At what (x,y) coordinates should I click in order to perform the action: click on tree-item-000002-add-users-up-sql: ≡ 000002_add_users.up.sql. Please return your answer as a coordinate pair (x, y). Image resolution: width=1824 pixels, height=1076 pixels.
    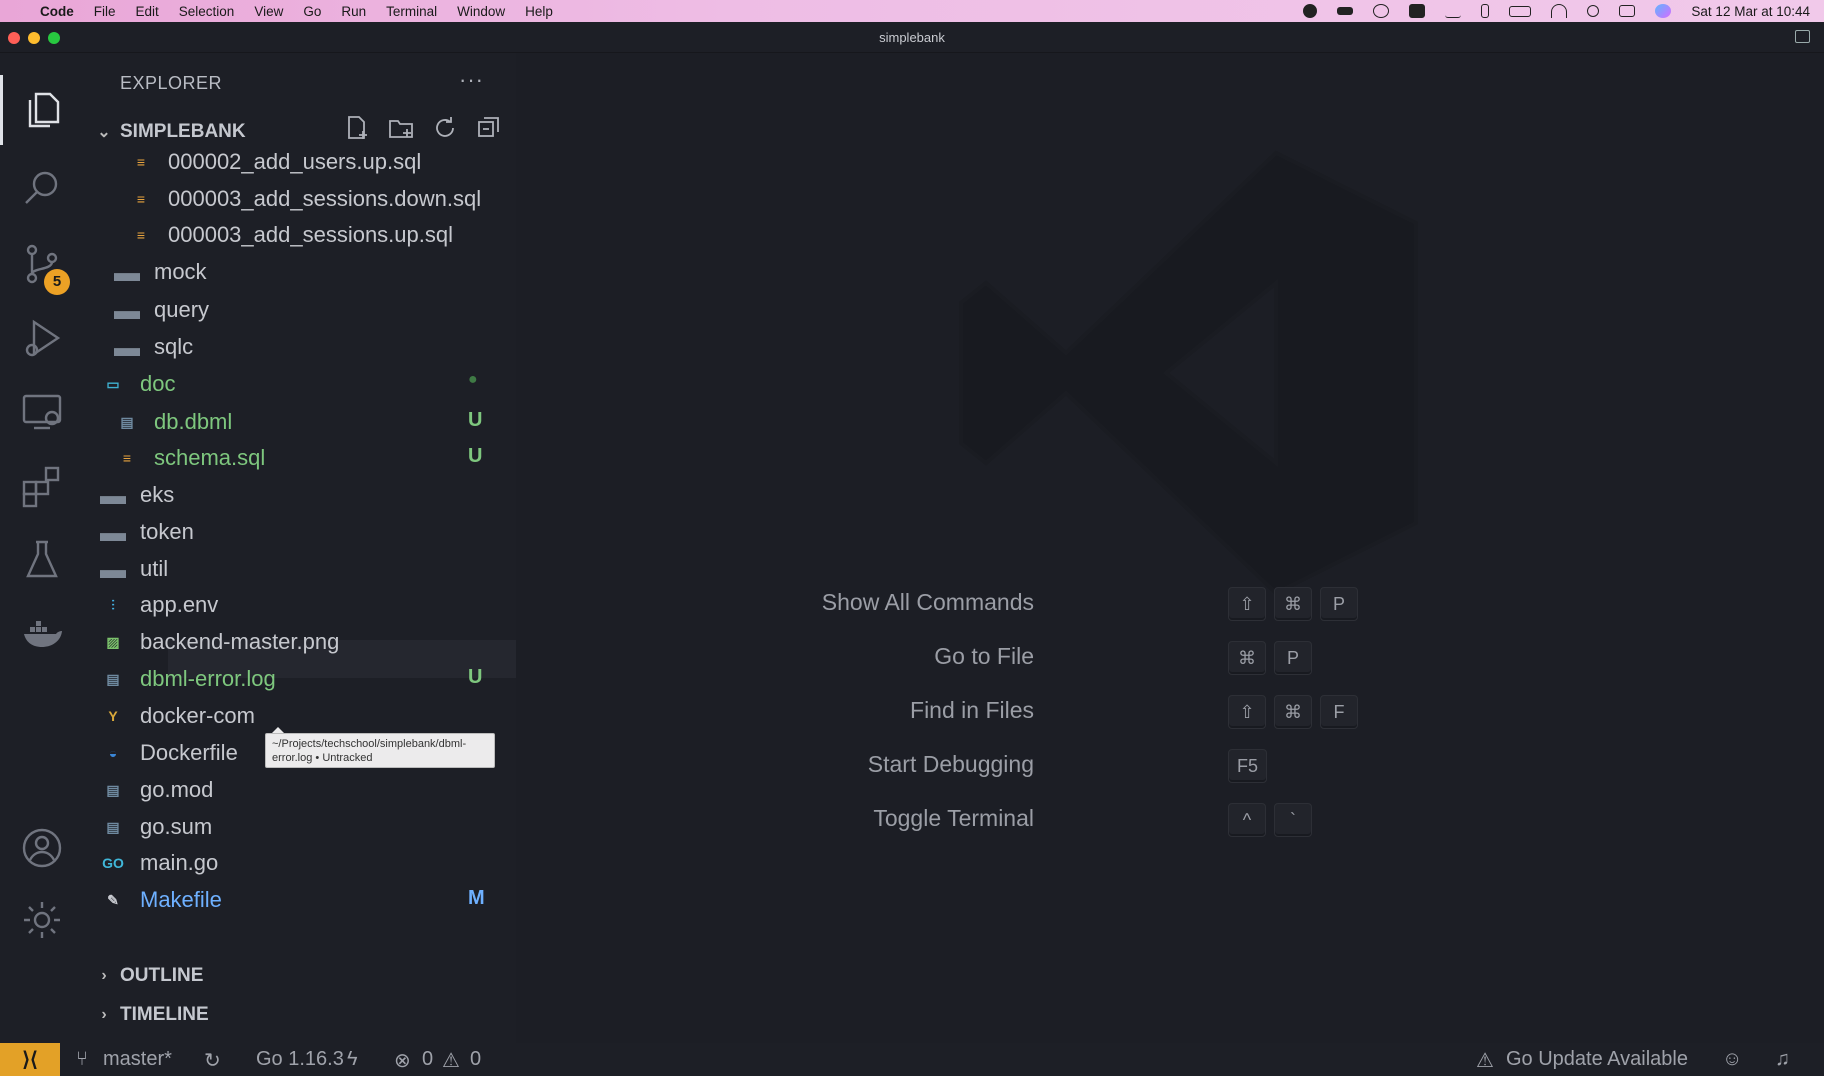
    Looking at the image, I should click on (274, 162).